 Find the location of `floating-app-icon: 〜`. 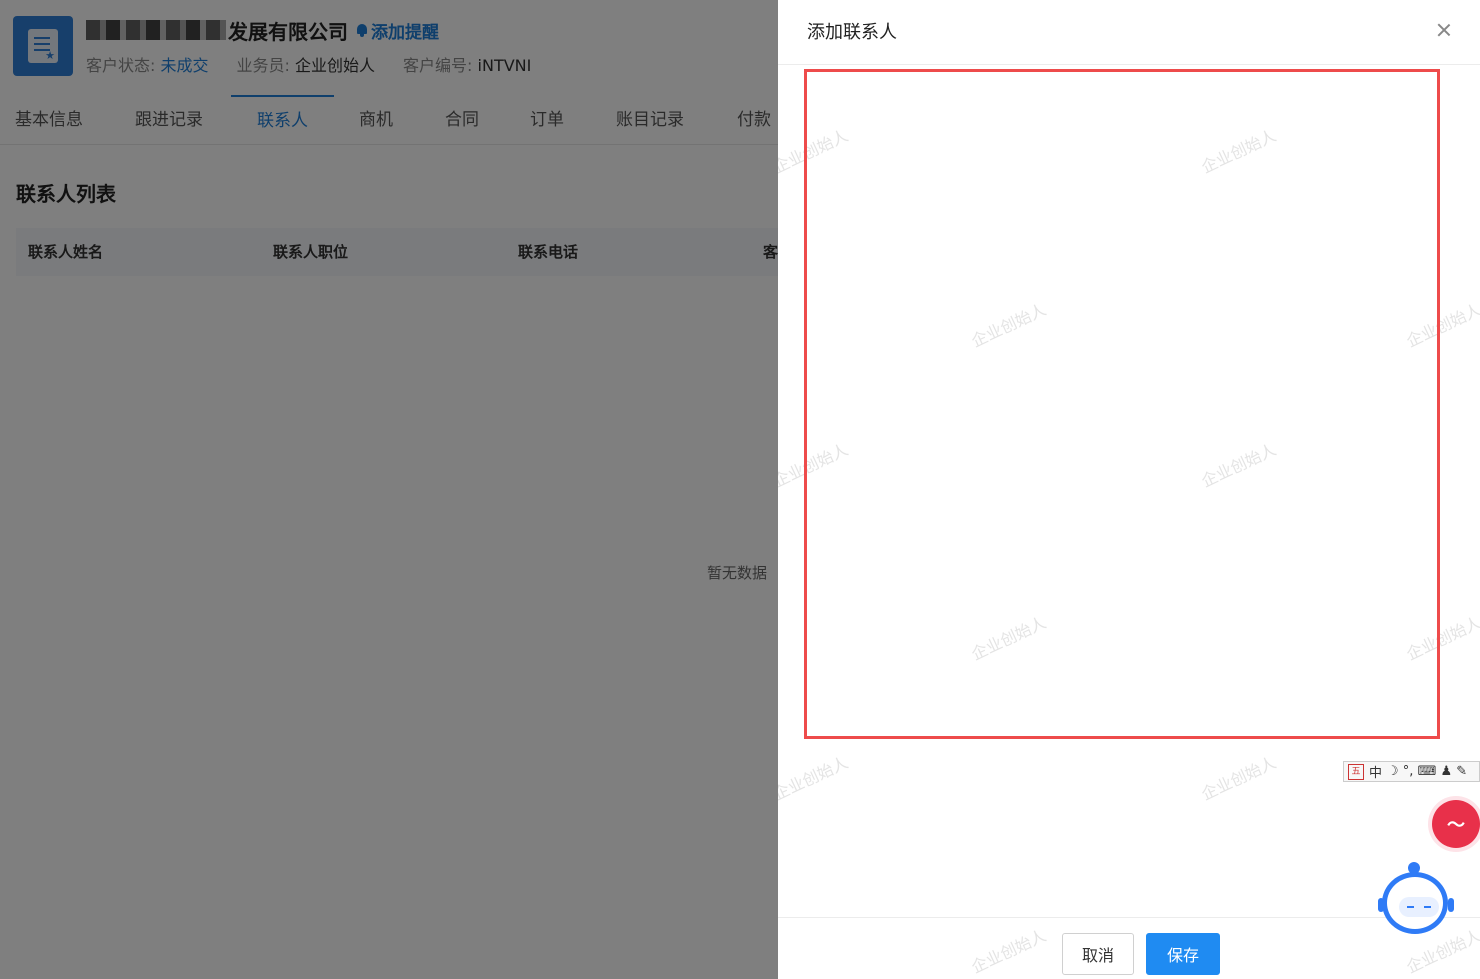

floating-app-icon: 〜 is located at coordinates (1456, 824).